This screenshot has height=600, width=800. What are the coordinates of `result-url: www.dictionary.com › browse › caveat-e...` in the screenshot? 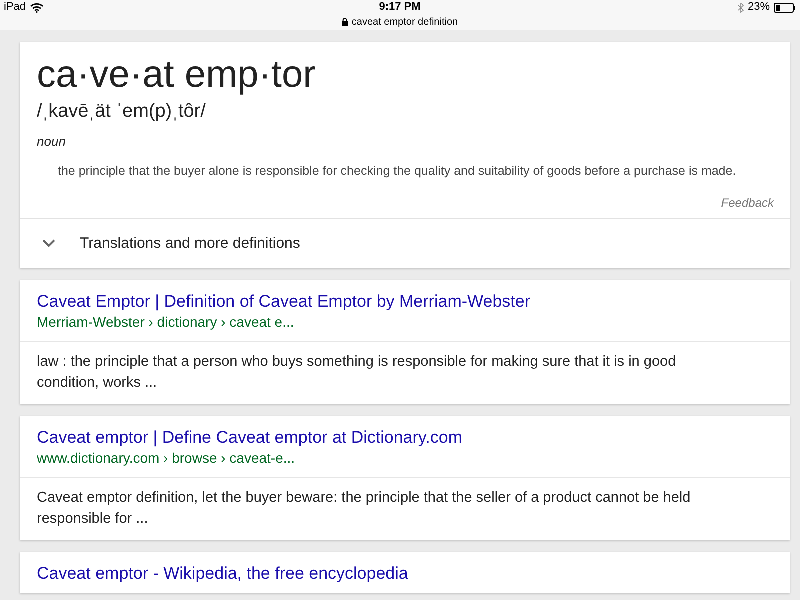 It's located at (166, 458).